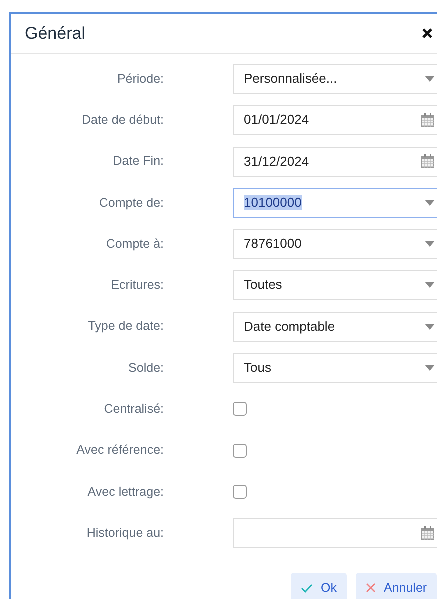 Image resolution: width=437 pixels, height=599 pixels. Describe the element at coordinates (123, 120) in the screenshot. I see `field-label: Date de début:` at that location.